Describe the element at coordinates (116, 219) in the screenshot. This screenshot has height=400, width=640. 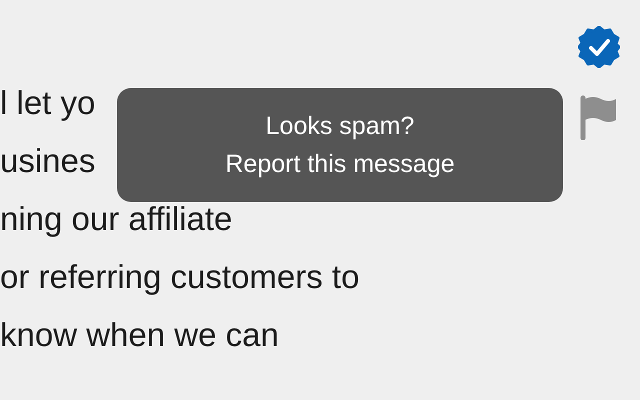
I see `message-text: ning our affiliate` at that location.